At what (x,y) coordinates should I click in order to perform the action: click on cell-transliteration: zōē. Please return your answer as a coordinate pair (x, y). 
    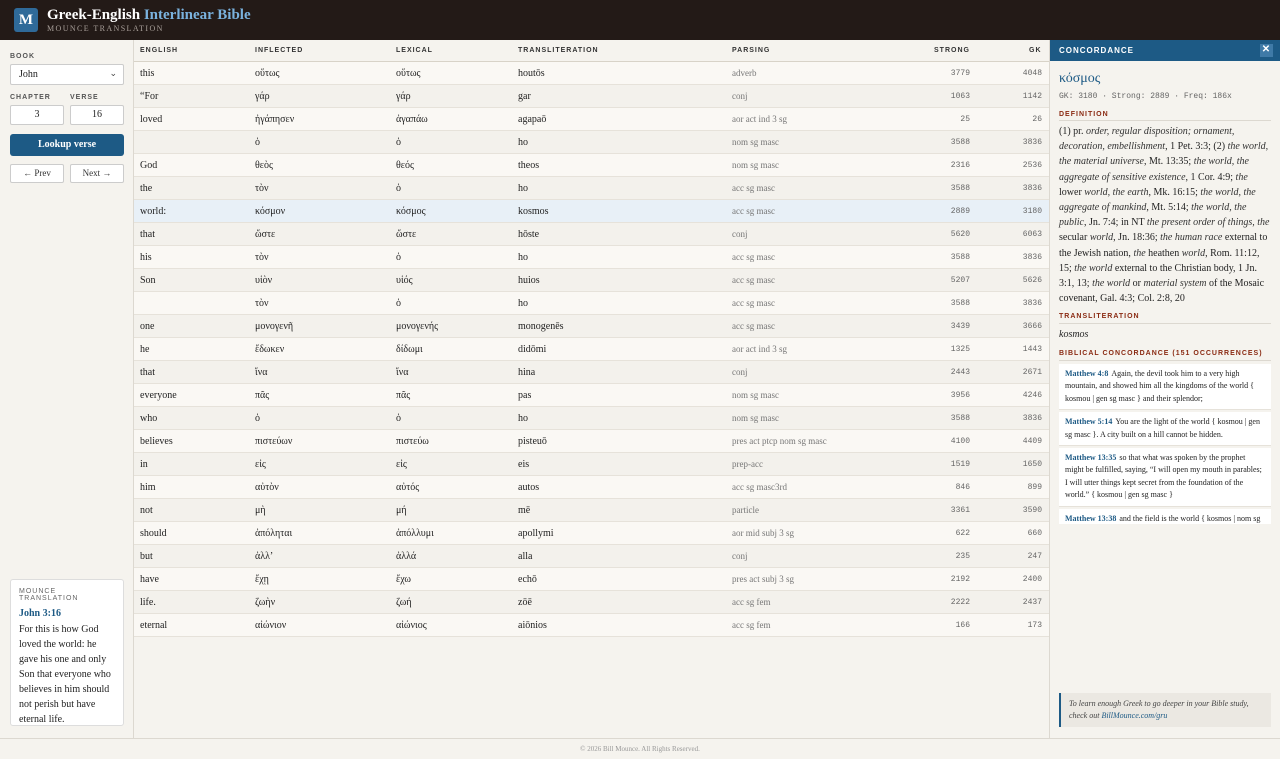
    Looking at the image, I should click on (525, 602).